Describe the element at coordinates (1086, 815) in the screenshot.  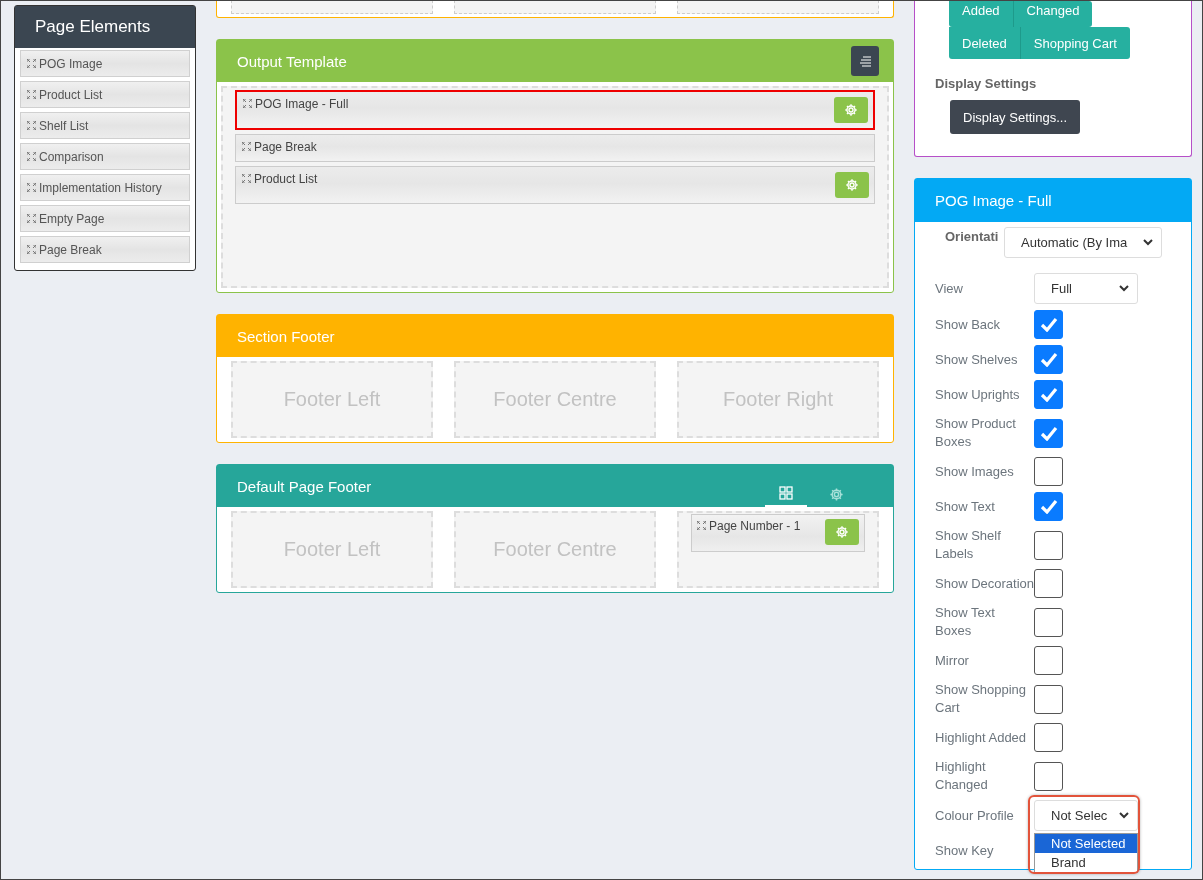
I see `dropdown-select: Not Selec` at that location.